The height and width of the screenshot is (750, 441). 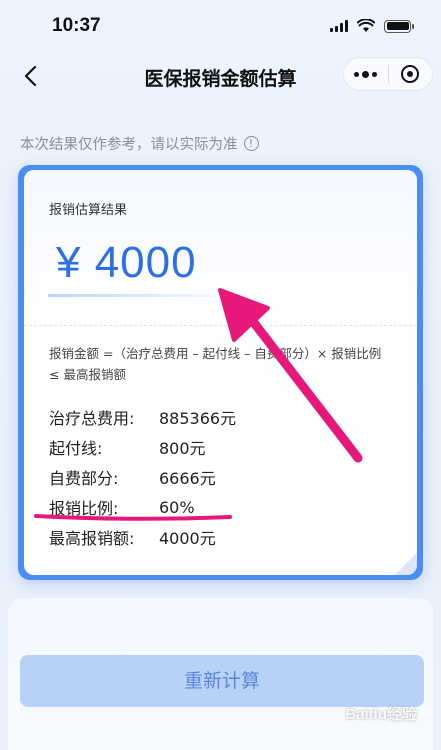 I want to click on more-button, so click(x=366, y=74).